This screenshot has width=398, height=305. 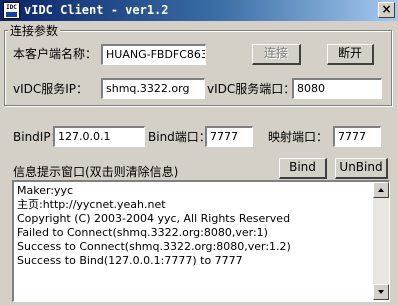 What do you see at coordinates (153, 54) in the screenshot?
I see `client-name-field: HUANG-FBDFC8632` at bounding box center [153, 54].